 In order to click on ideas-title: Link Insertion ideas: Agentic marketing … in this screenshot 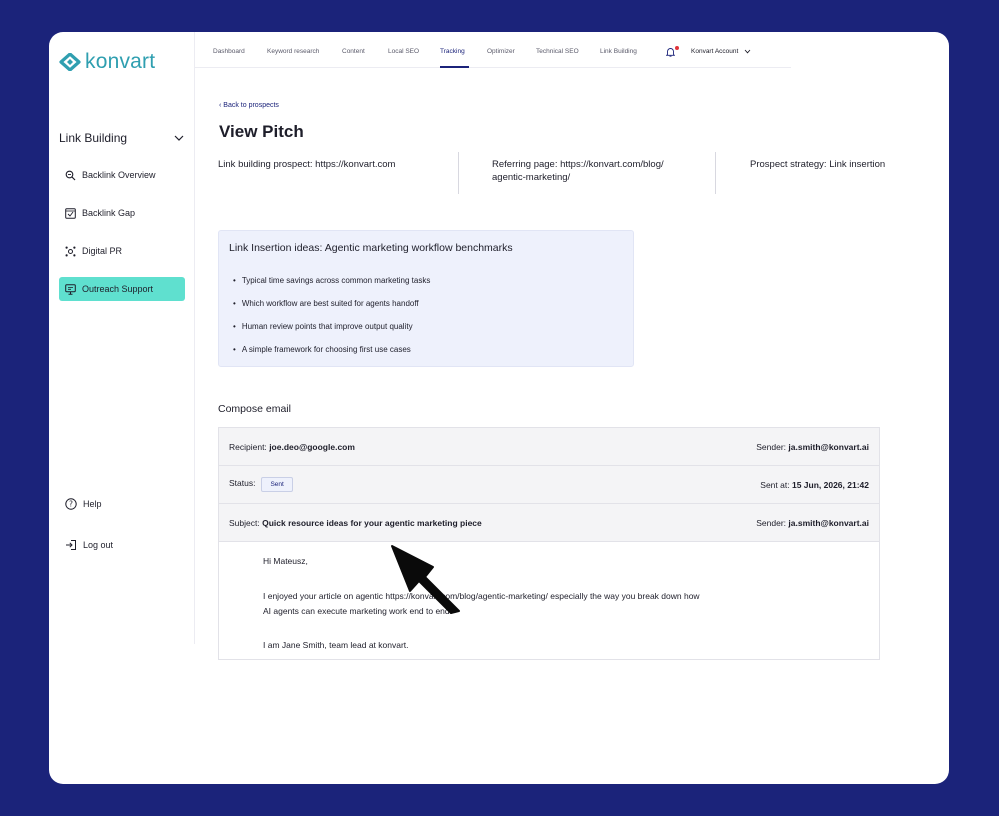, I will do `click(371, 248)`.